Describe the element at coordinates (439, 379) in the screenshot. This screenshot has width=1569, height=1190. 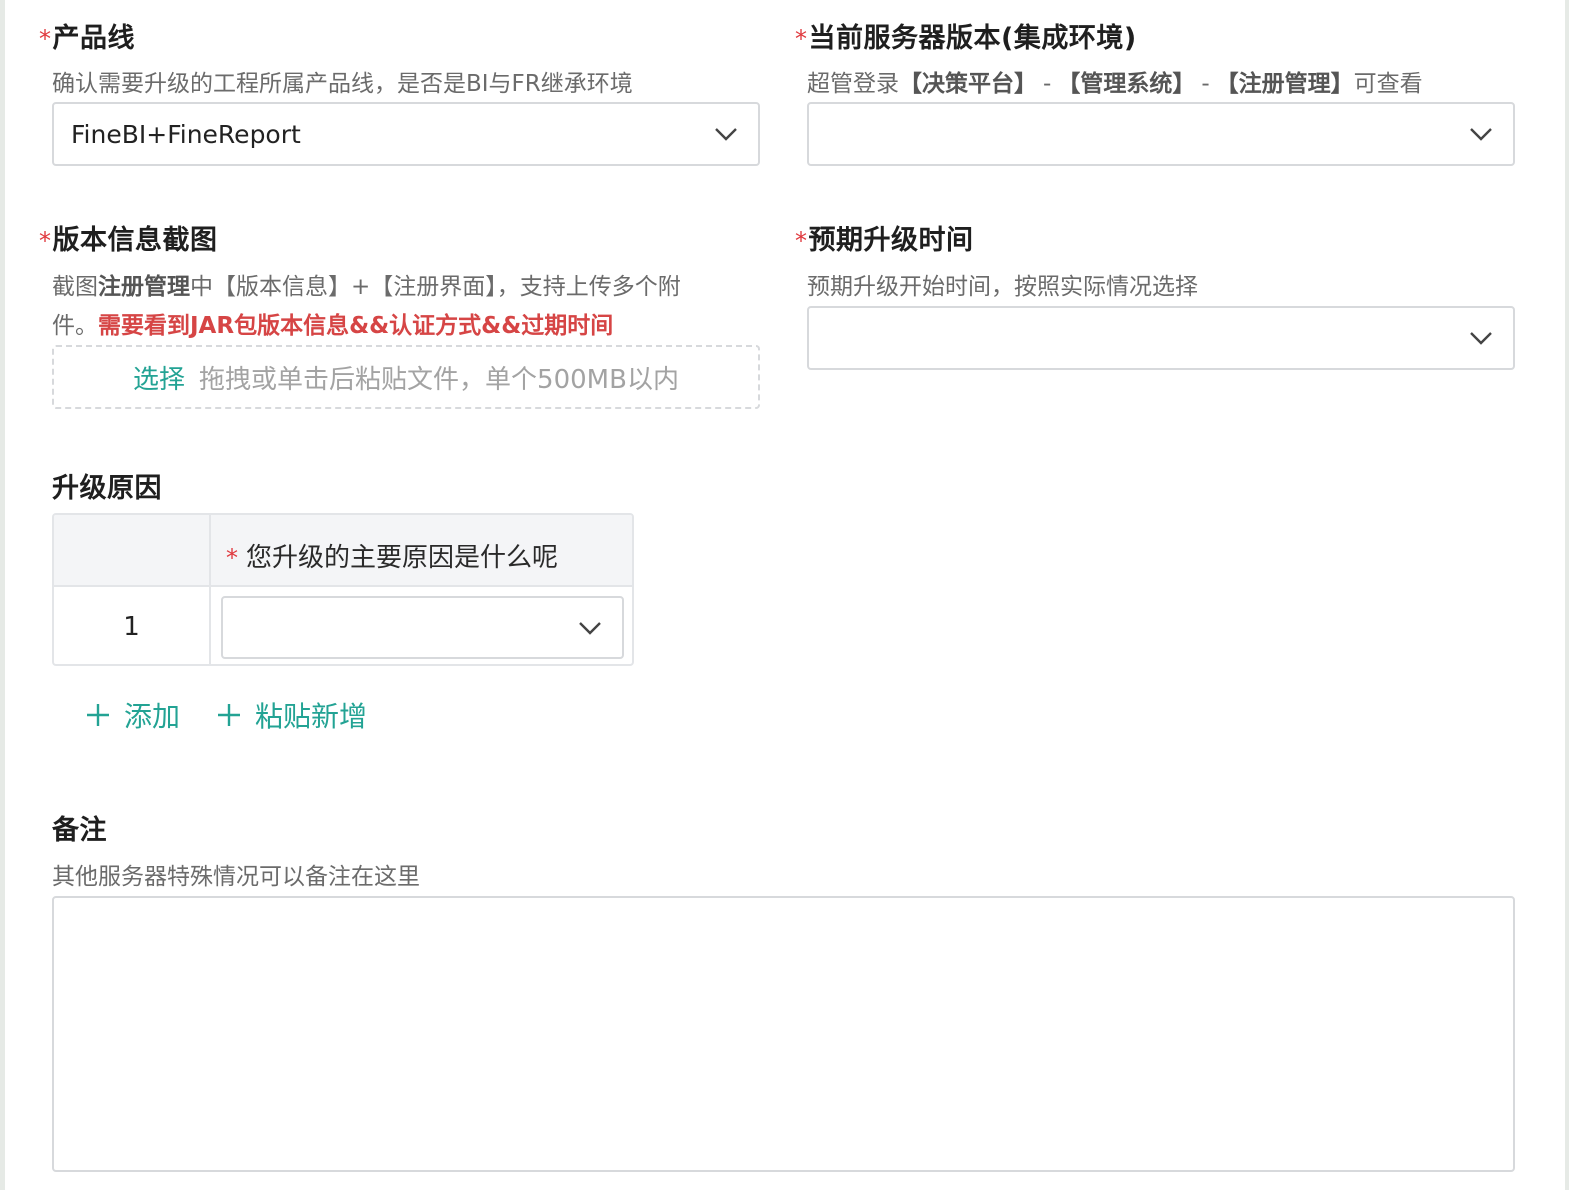
I see `upload-hint: 拖拽或单击后粘贴文件，单个500MB以内` at that location.